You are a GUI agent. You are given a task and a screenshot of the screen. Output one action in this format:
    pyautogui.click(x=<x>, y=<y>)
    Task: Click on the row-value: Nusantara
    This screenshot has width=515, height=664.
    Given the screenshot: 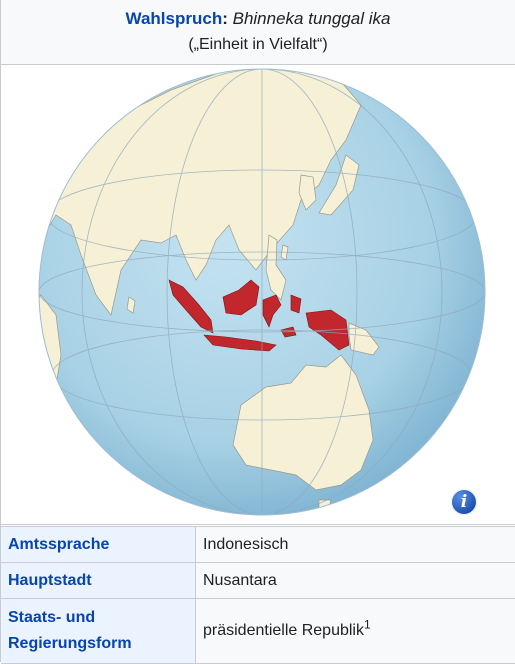 What is the action you would take?
    pyautogui.click(x=355, y=581)
    